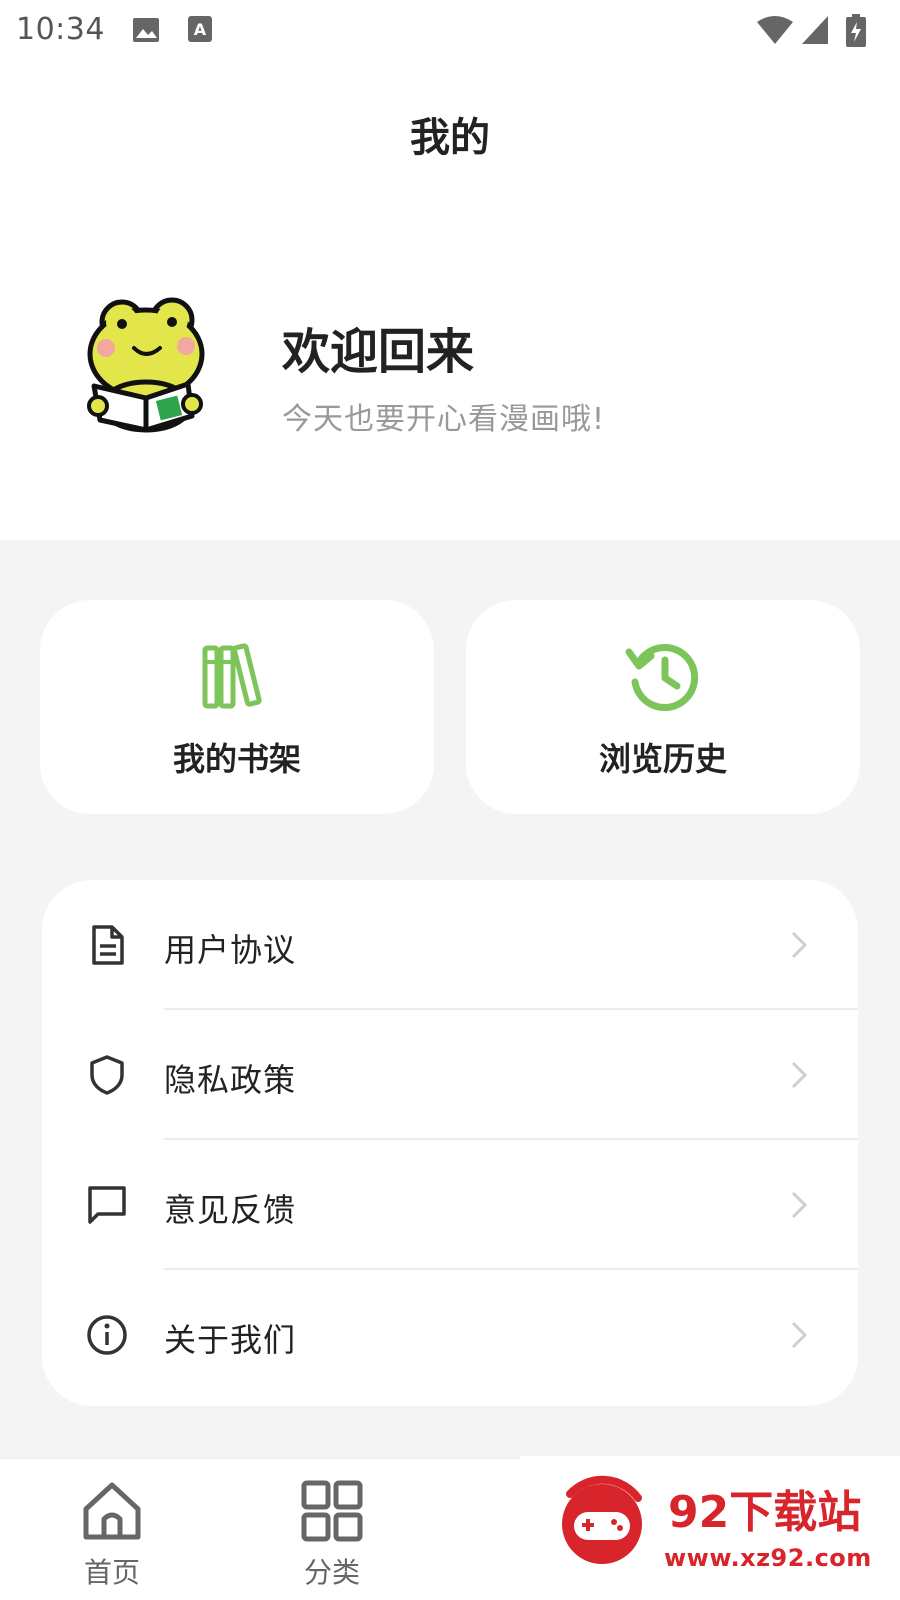 Image resolution: width=900 pixels, height=1600 pixels. I want to click on nav-item-category: 分类, so click(332, 1534).